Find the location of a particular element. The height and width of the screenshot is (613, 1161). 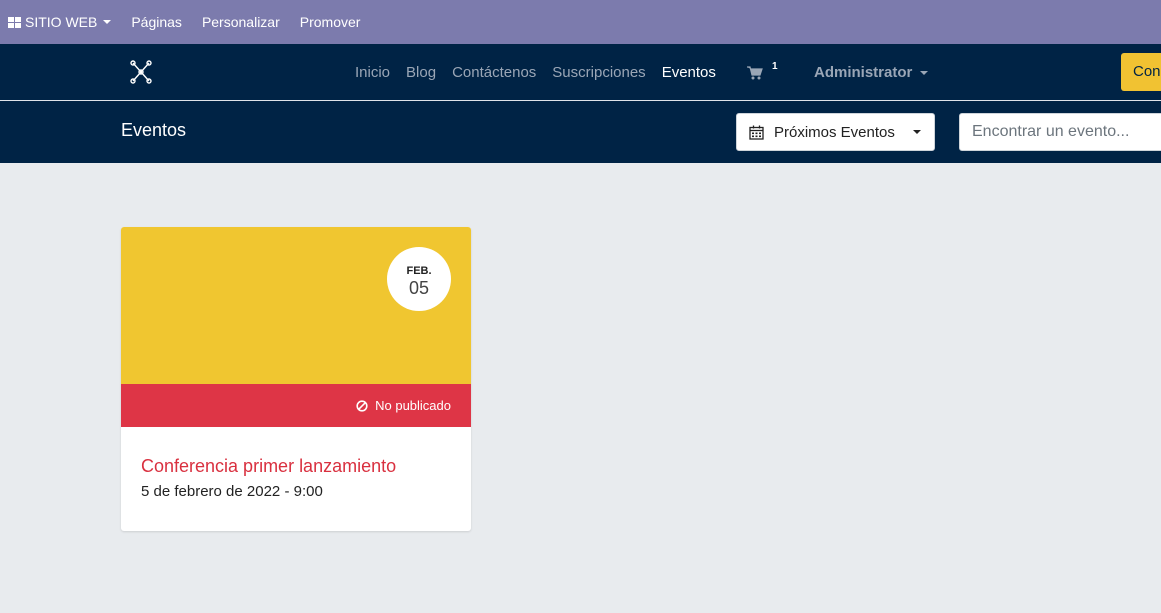

cta-label: Con is located at coordinates (1147, 71).